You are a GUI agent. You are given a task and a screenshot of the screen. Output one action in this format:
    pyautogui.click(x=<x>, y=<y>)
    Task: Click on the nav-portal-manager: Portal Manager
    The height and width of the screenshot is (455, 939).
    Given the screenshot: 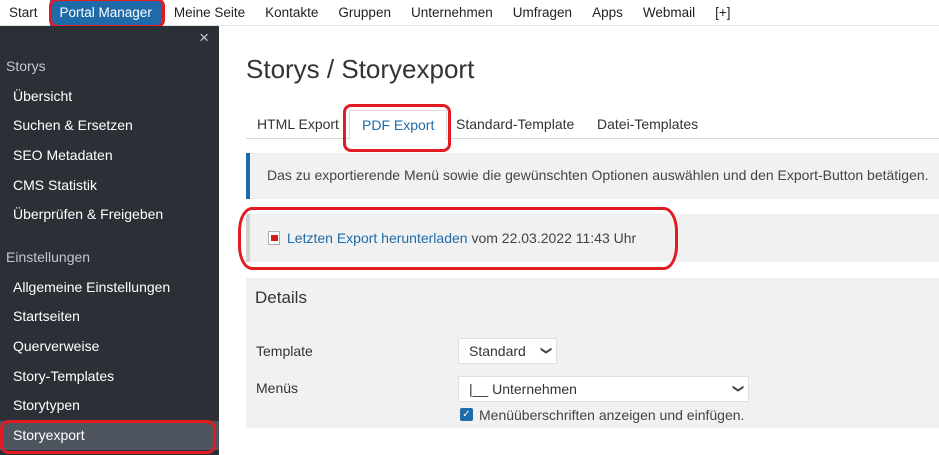 What is the action you would take?
    pyautogui.click(x=105, y=13)
    